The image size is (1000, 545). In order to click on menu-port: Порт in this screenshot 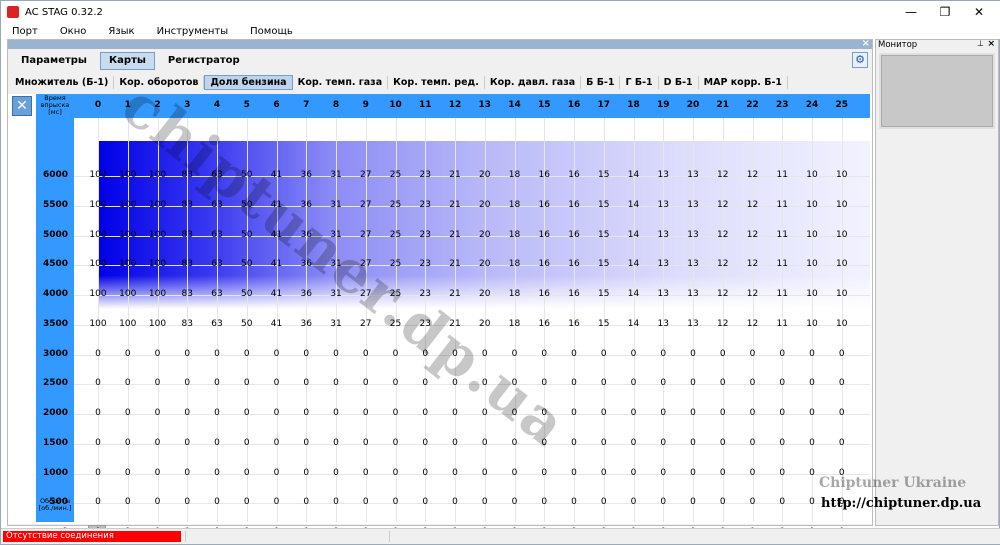, I will do `click(25, 31)`.